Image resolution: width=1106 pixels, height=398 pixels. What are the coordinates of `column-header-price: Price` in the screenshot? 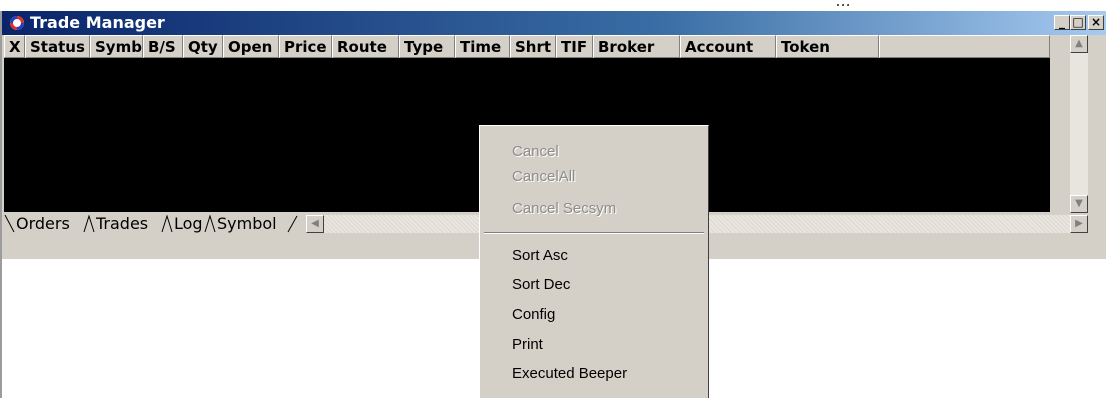 It's located at (305, 46).